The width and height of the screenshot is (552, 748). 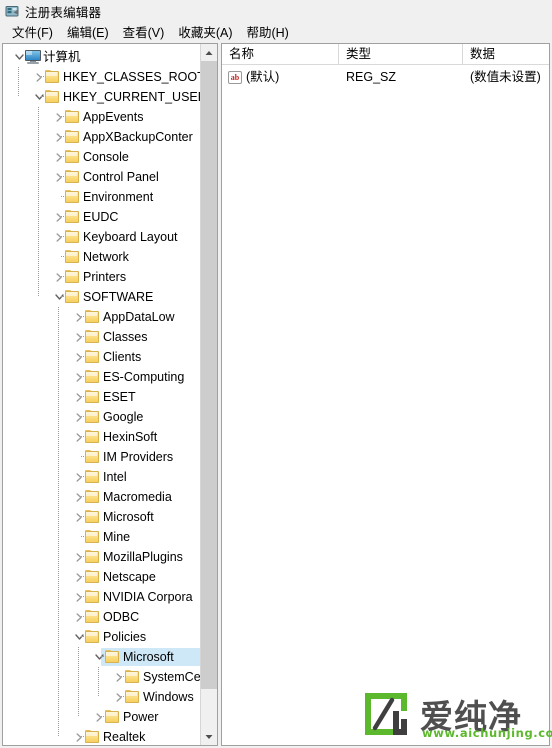 I want to click on tree-item-printers: Printers, so click(x=102, y=277).